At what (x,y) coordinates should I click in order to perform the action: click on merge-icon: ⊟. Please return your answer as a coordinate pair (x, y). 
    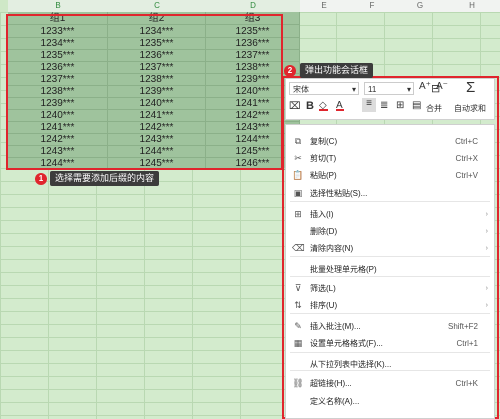
    Looking at the image, I should click on (435, 88).